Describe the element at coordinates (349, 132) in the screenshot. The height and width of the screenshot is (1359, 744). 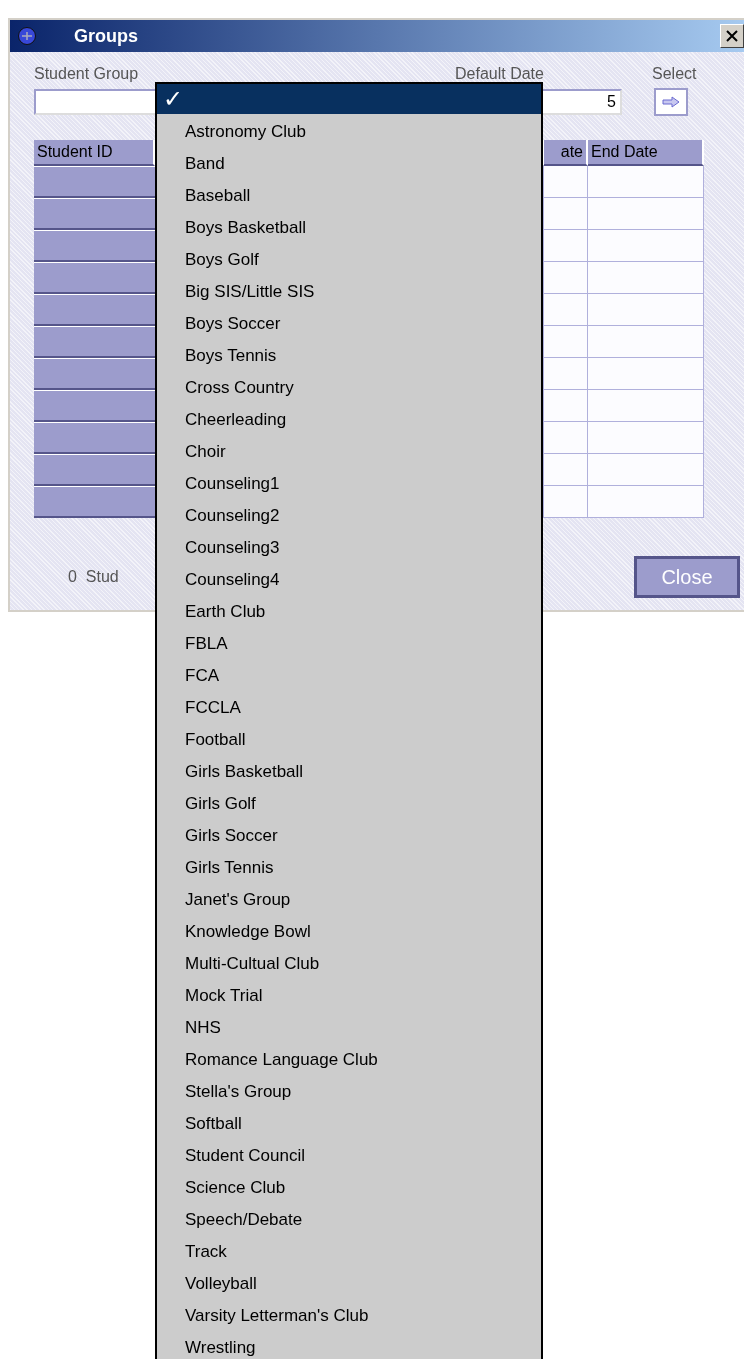
I see `dropdown-item: Astronomy Club` at that location.